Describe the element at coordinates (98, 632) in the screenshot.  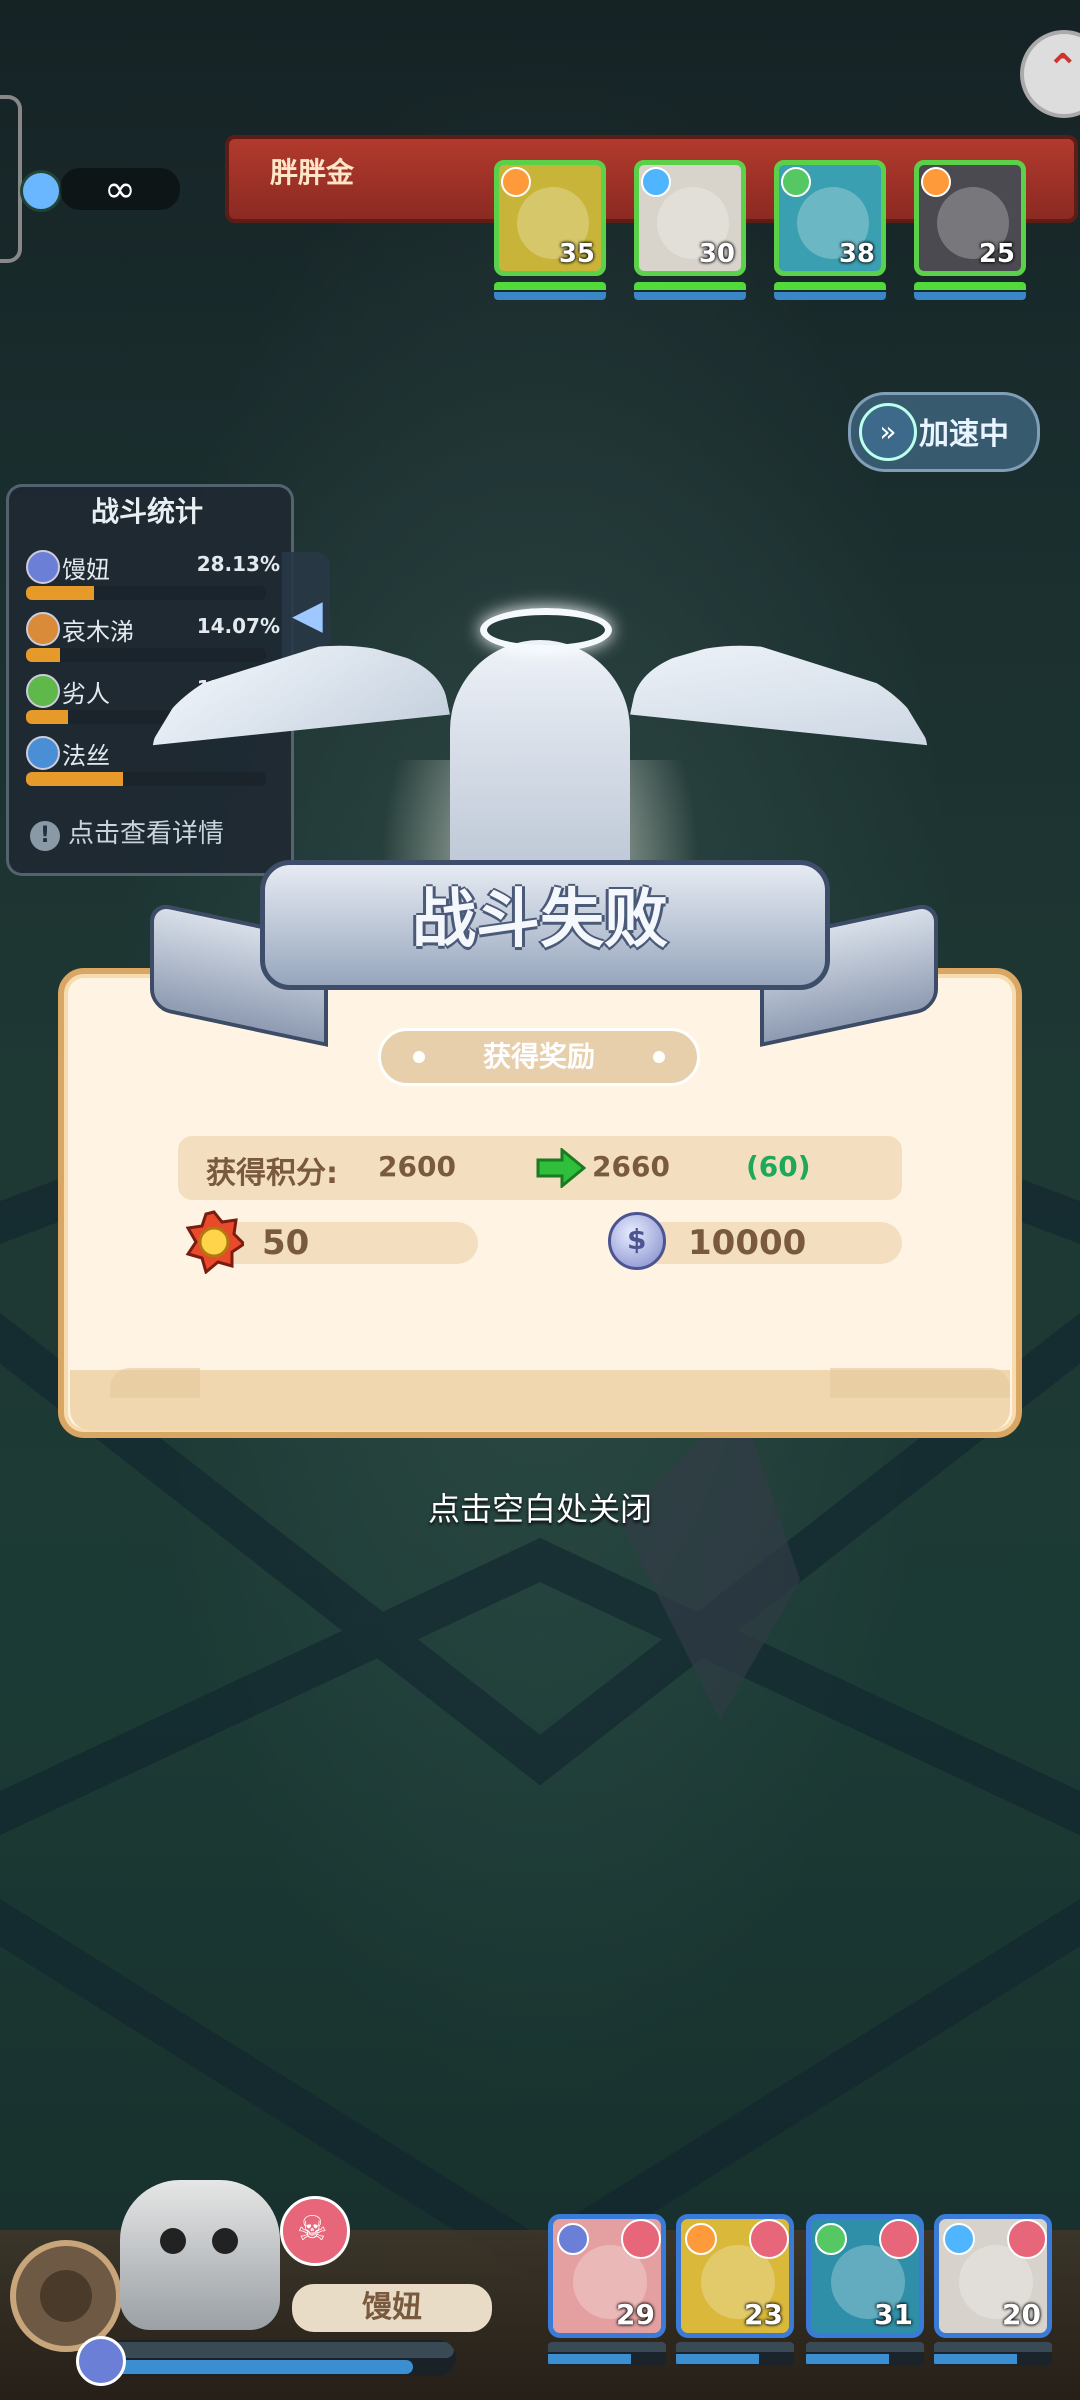
I see `stat-name: 哀木涕` at that location.